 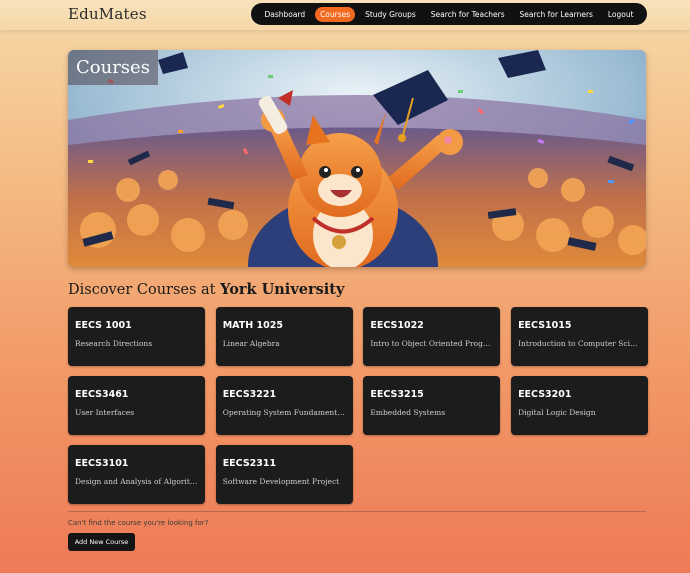 What do you see at coordinates (408, 412) in the screenshot?
I see `course-name: Embedded Systems` at bounding box center [408, 412].